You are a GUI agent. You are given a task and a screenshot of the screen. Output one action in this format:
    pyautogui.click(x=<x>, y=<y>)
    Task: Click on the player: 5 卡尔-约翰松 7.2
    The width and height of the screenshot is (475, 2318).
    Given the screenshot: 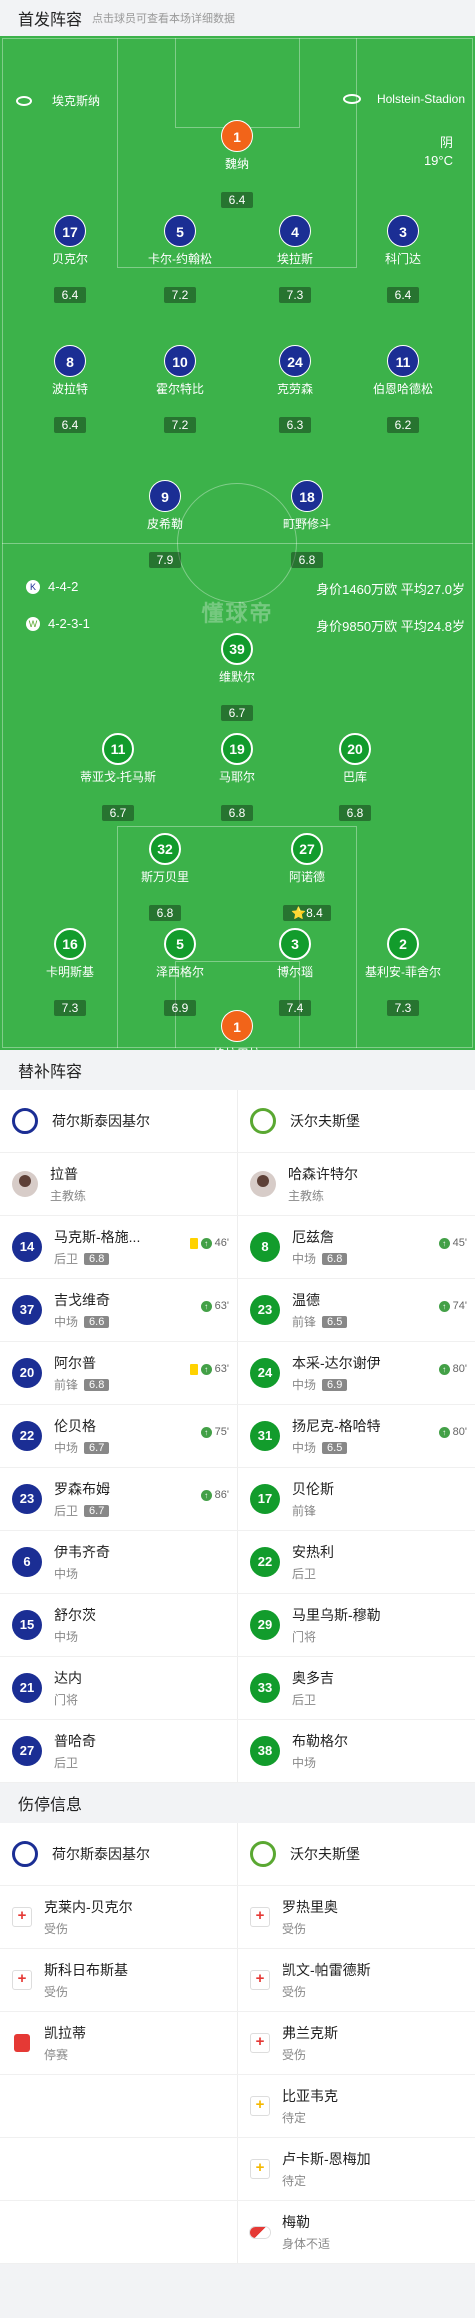 What is the action you would take?
    pyautogui.click(x=180, y=259)
    